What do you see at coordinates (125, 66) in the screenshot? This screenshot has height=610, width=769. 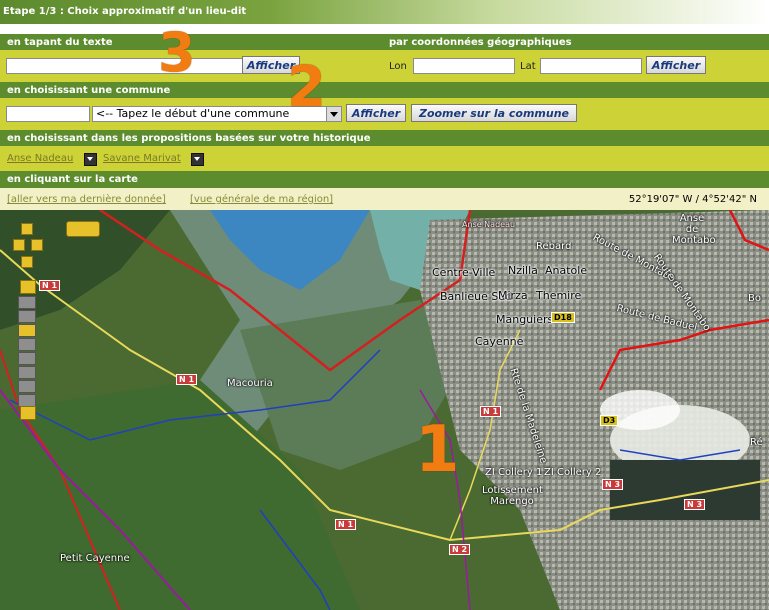 I see `text-search-input` at bounding box center [125, 66].